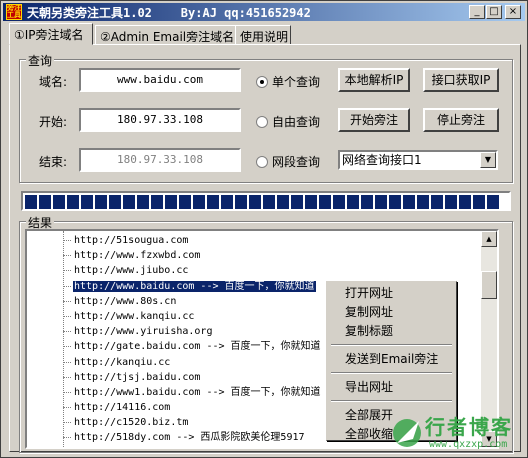 The image size is (528, 458). What do you see at coordinates (461, 120) in the screenshot?
I see `stop-side-scan-button: 停止旁注` at bounding box center [461, 120].